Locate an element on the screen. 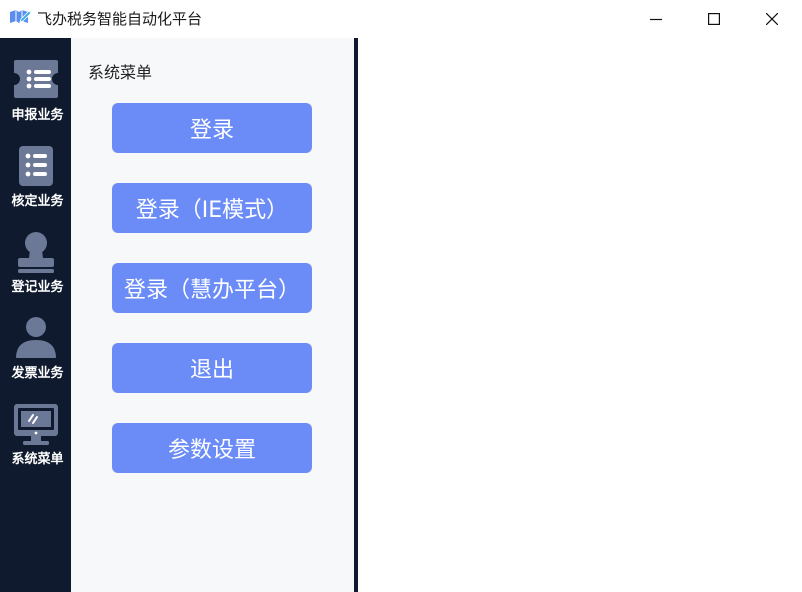  login-ie-mode-button: 登录（IE模式） is located at coordinates (212, 208).